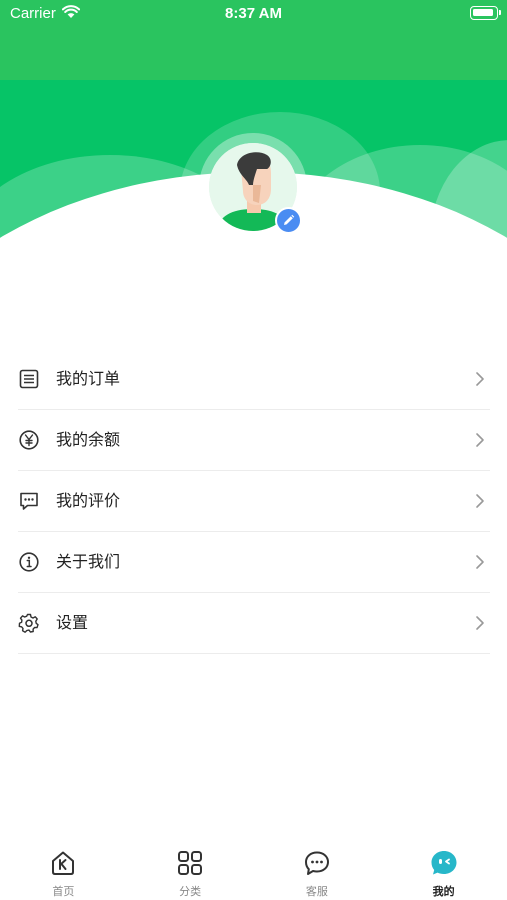  Describe the element at coordinates (28, 623) in the screenshot. I see `gear-icon` at that location.